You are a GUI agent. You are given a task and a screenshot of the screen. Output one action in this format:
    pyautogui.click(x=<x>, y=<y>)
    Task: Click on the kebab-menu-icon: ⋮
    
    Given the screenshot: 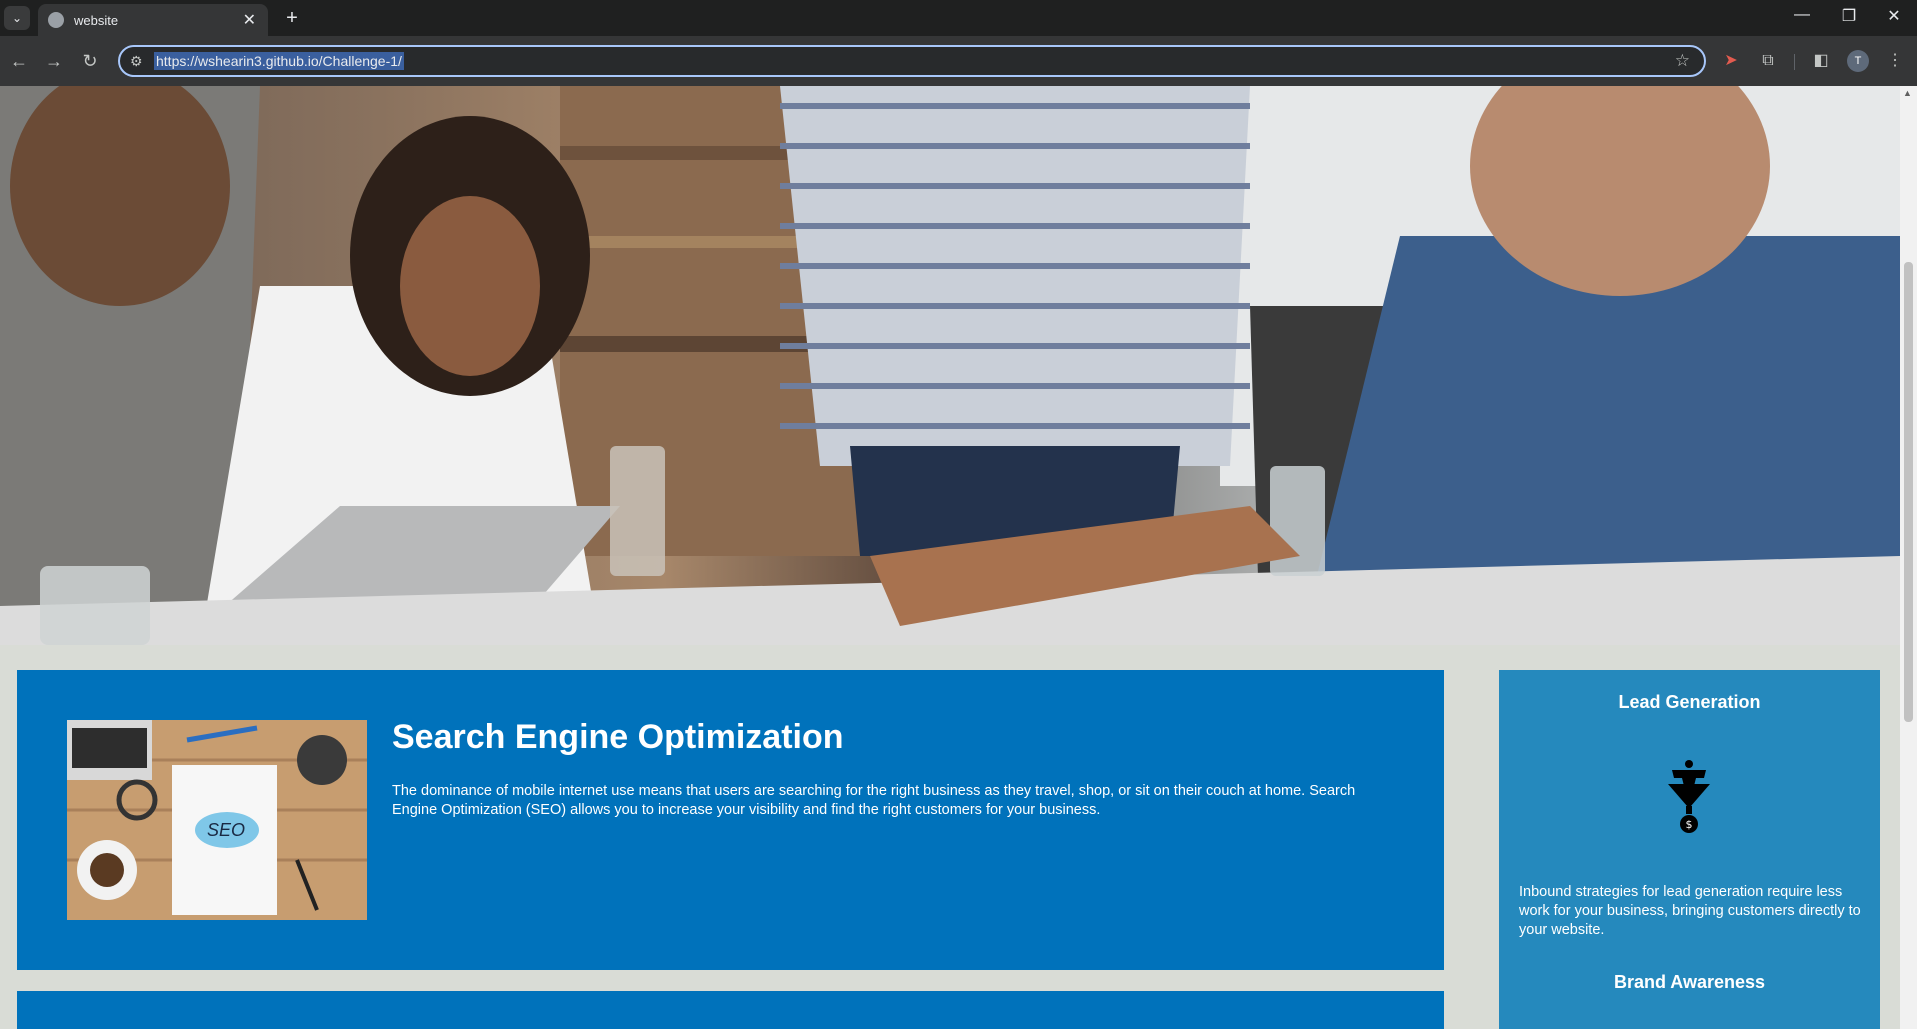 What is the action you would take?
    pyautogui.click(x=1895, y=61)
    